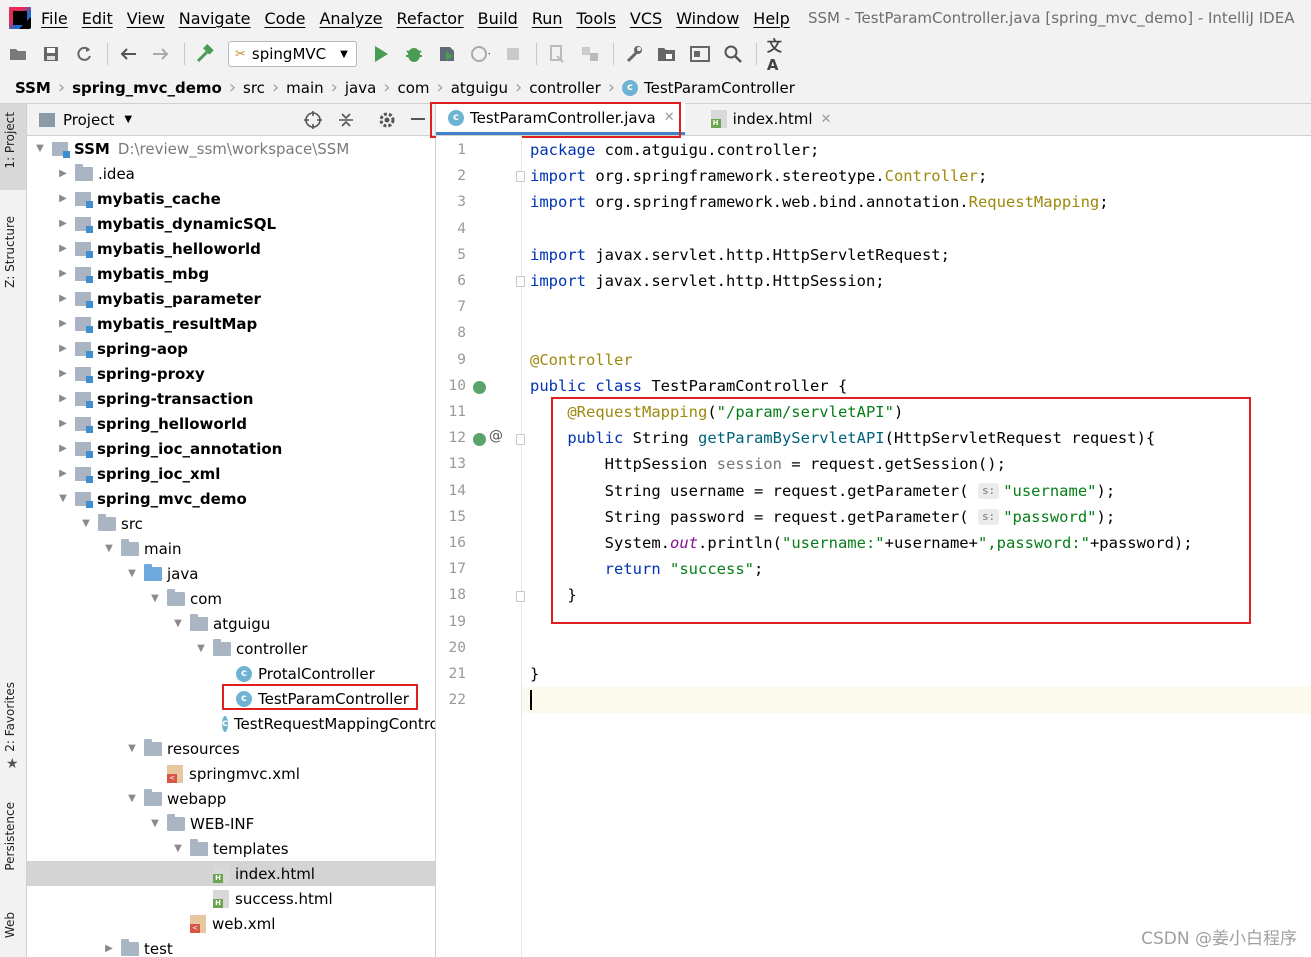  I want to click on breadcrumb-item: com, so click(413, 88).